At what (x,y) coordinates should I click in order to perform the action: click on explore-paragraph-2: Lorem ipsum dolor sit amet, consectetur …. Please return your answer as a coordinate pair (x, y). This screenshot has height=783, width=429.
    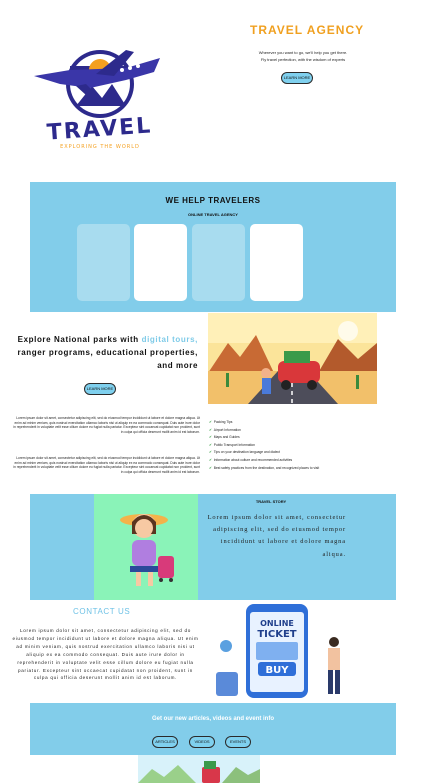
    Looking at the image, I should click on (106, 465).